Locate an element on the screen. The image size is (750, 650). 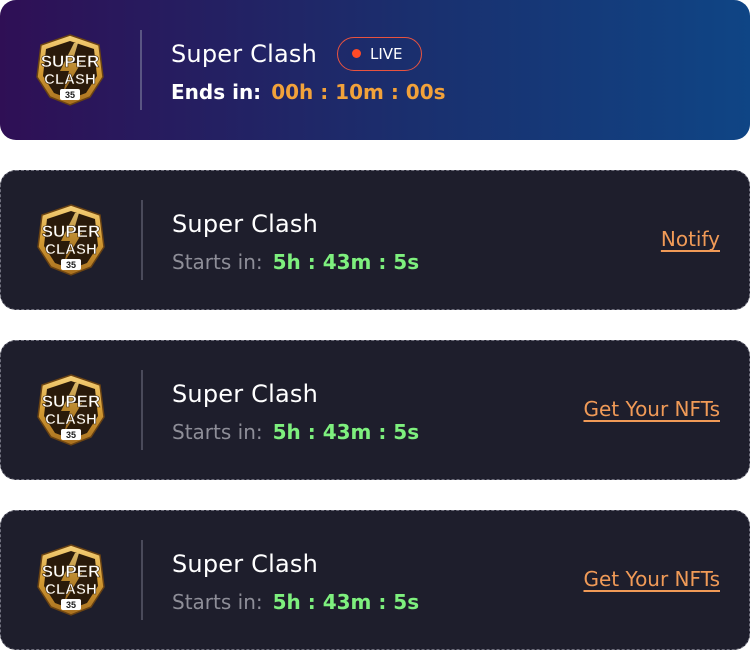
countdown-timer: 00h : 10m : 00s is located at coordinates (358, 91).